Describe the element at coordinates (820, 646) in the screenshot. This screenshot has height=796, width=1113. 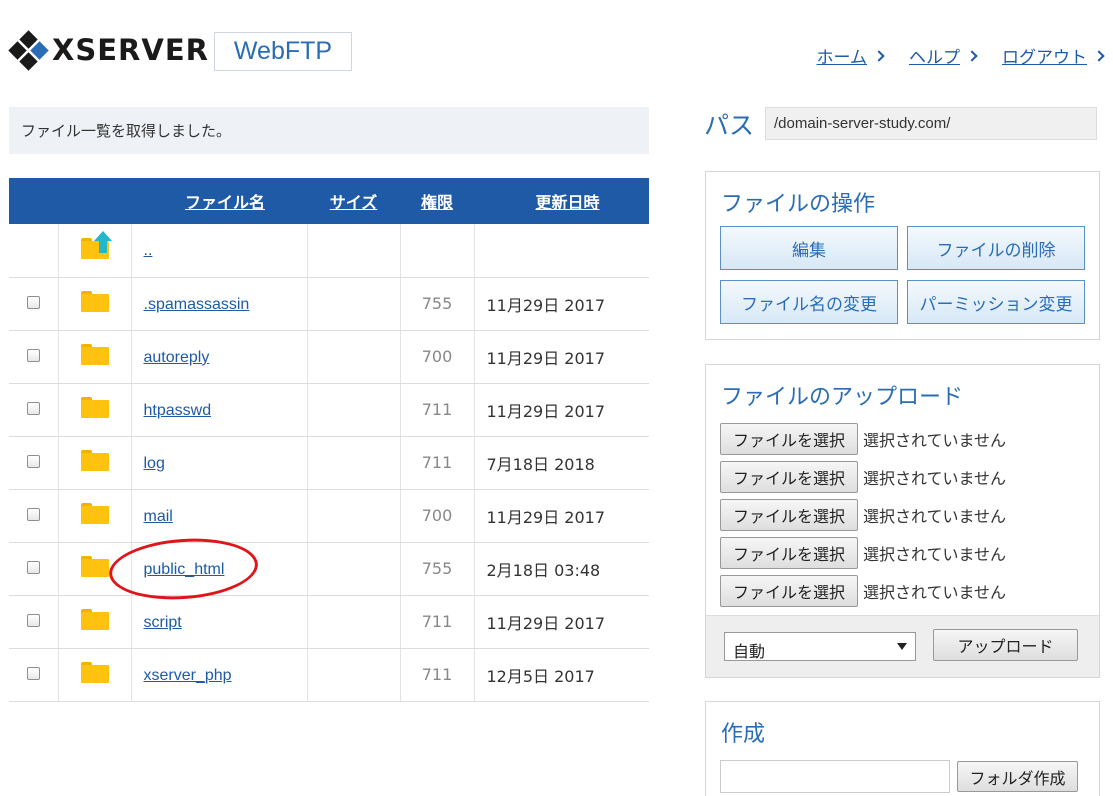
I see `transfer-mode-select: 自動` at that location.